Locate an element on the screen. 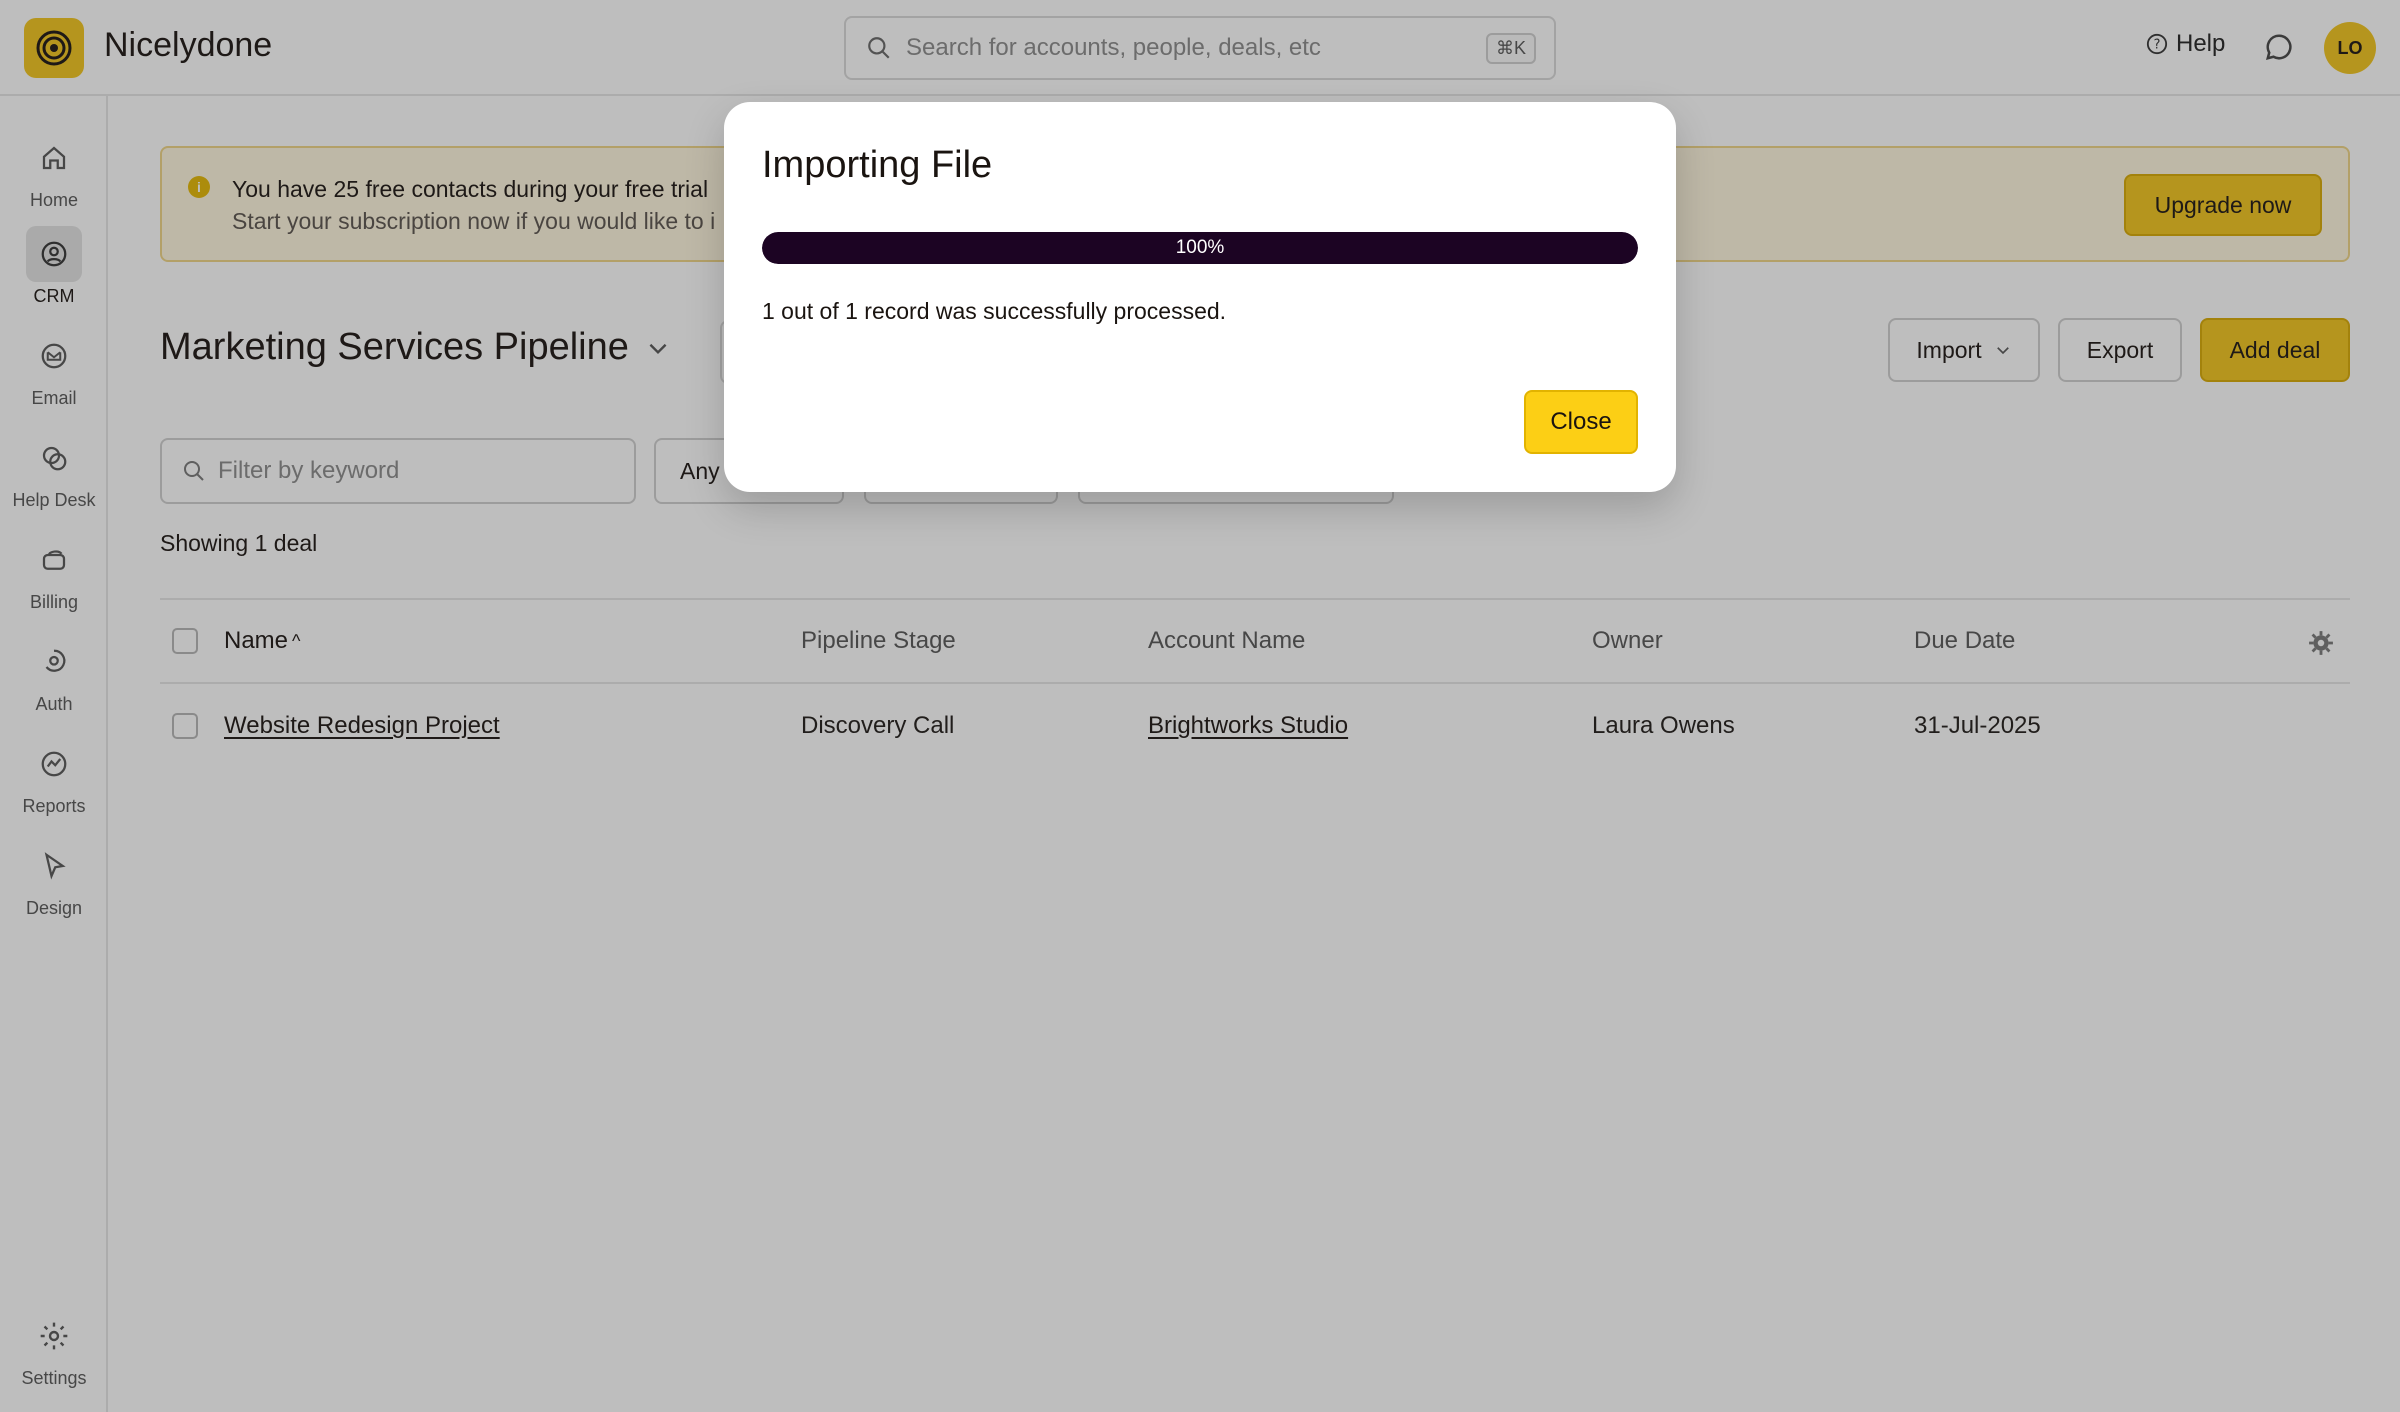 The height and width of the screenshot is (1412, 2400). progress-label: 100% is located at coordinates (1200, 247).